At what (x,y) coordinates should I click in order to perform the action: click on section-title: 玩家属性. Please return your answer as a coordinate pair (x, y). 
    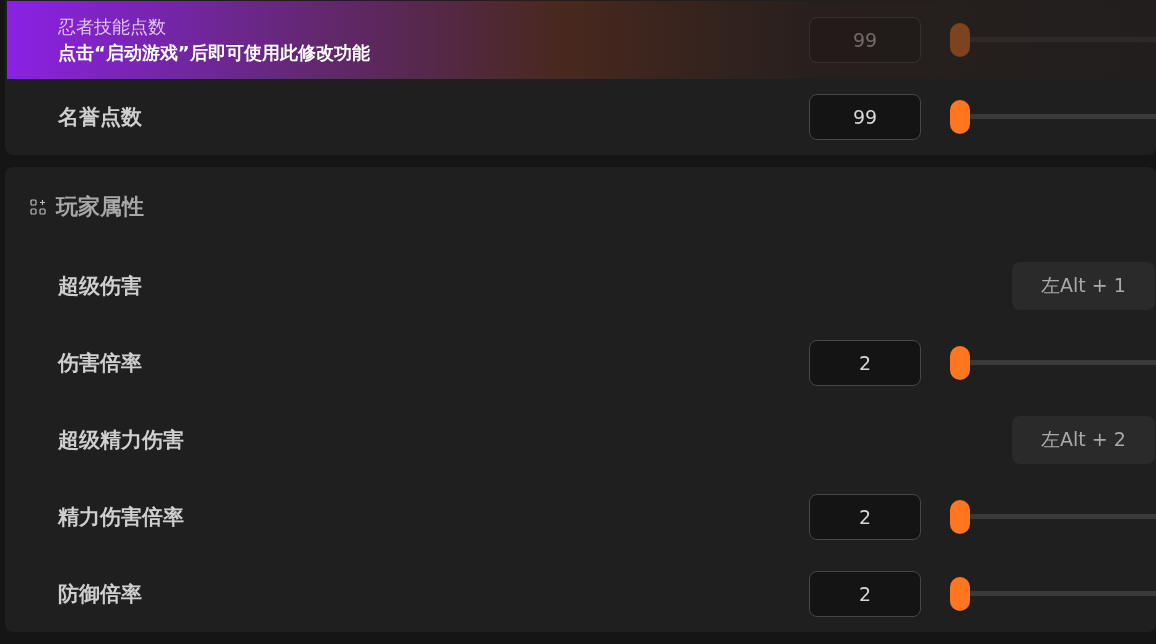
    Looking at the image, I should click on (100, 207).